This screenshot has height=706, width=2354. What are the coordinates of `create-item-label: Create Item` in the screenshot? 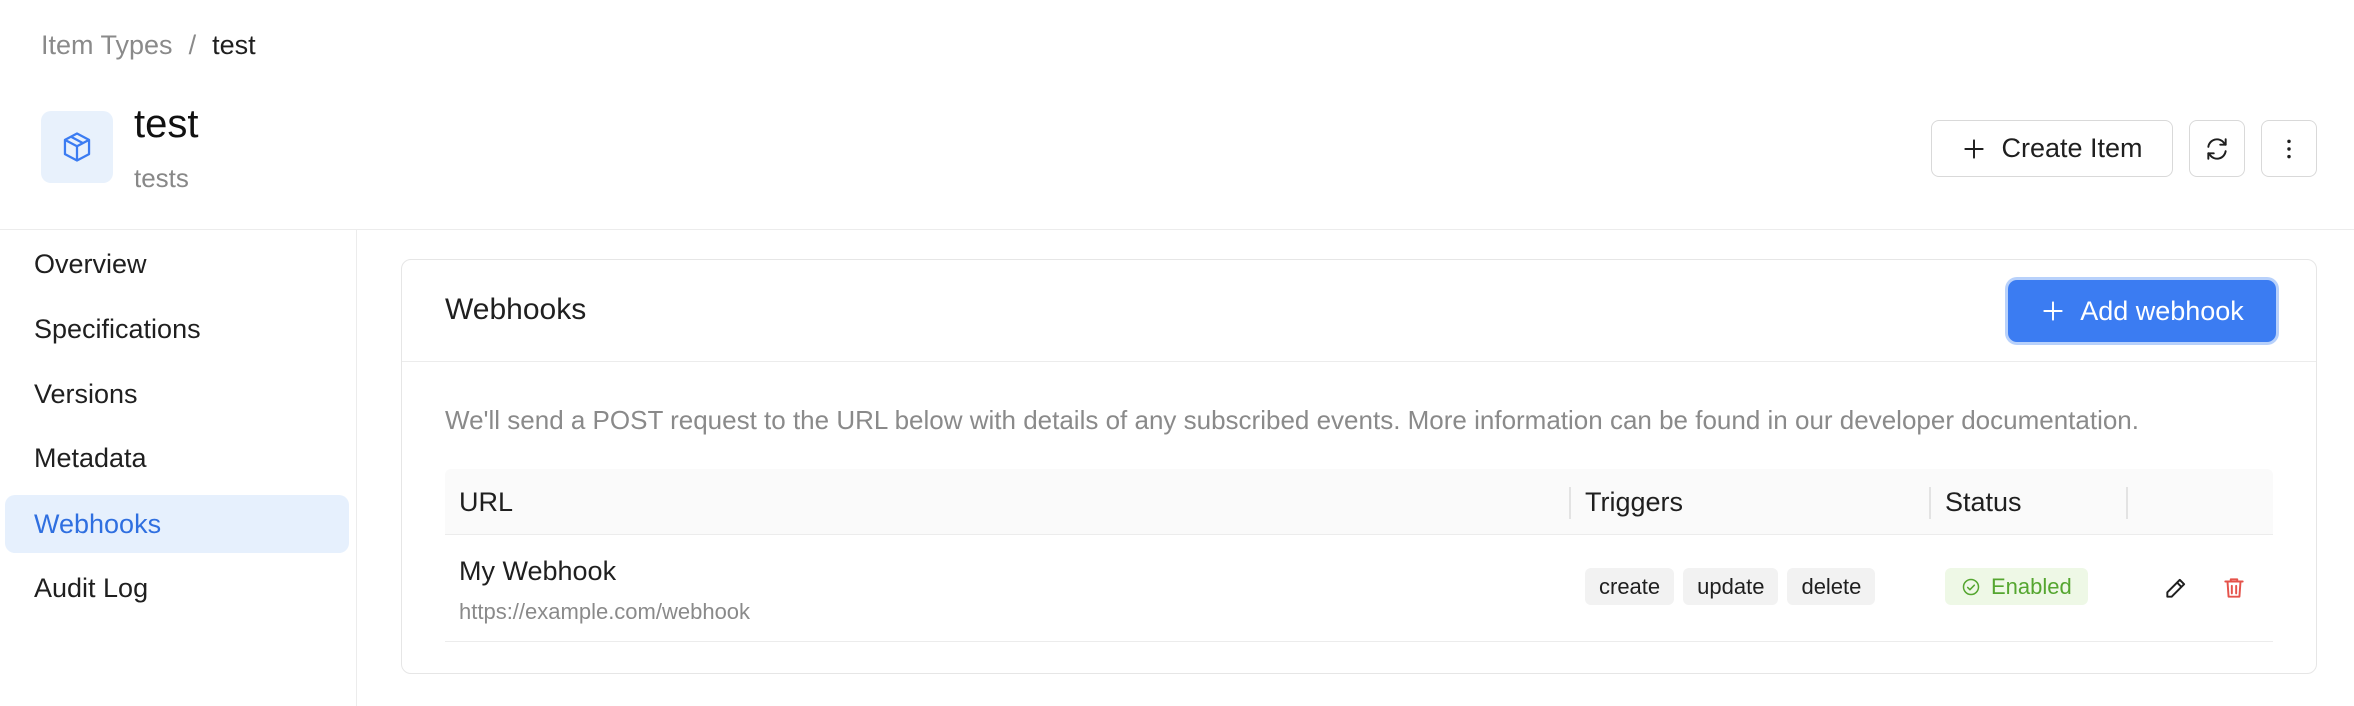 It's located at (2072, 148).